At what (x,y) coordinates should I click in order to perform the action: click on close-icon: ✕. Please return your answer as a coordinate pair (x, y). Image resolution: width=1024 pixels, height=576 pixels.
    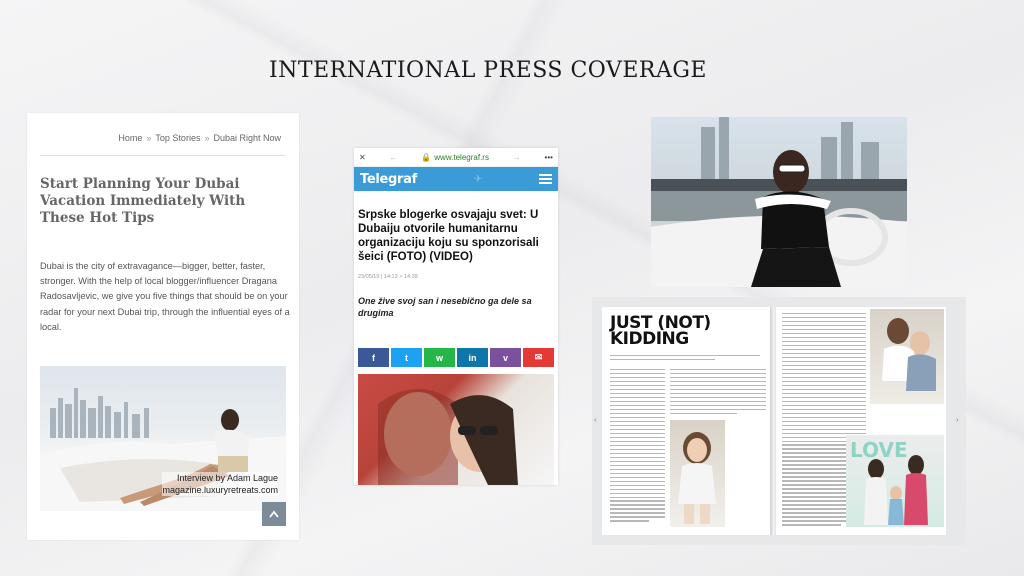
    Looking at the image, I should click on (362, 157).